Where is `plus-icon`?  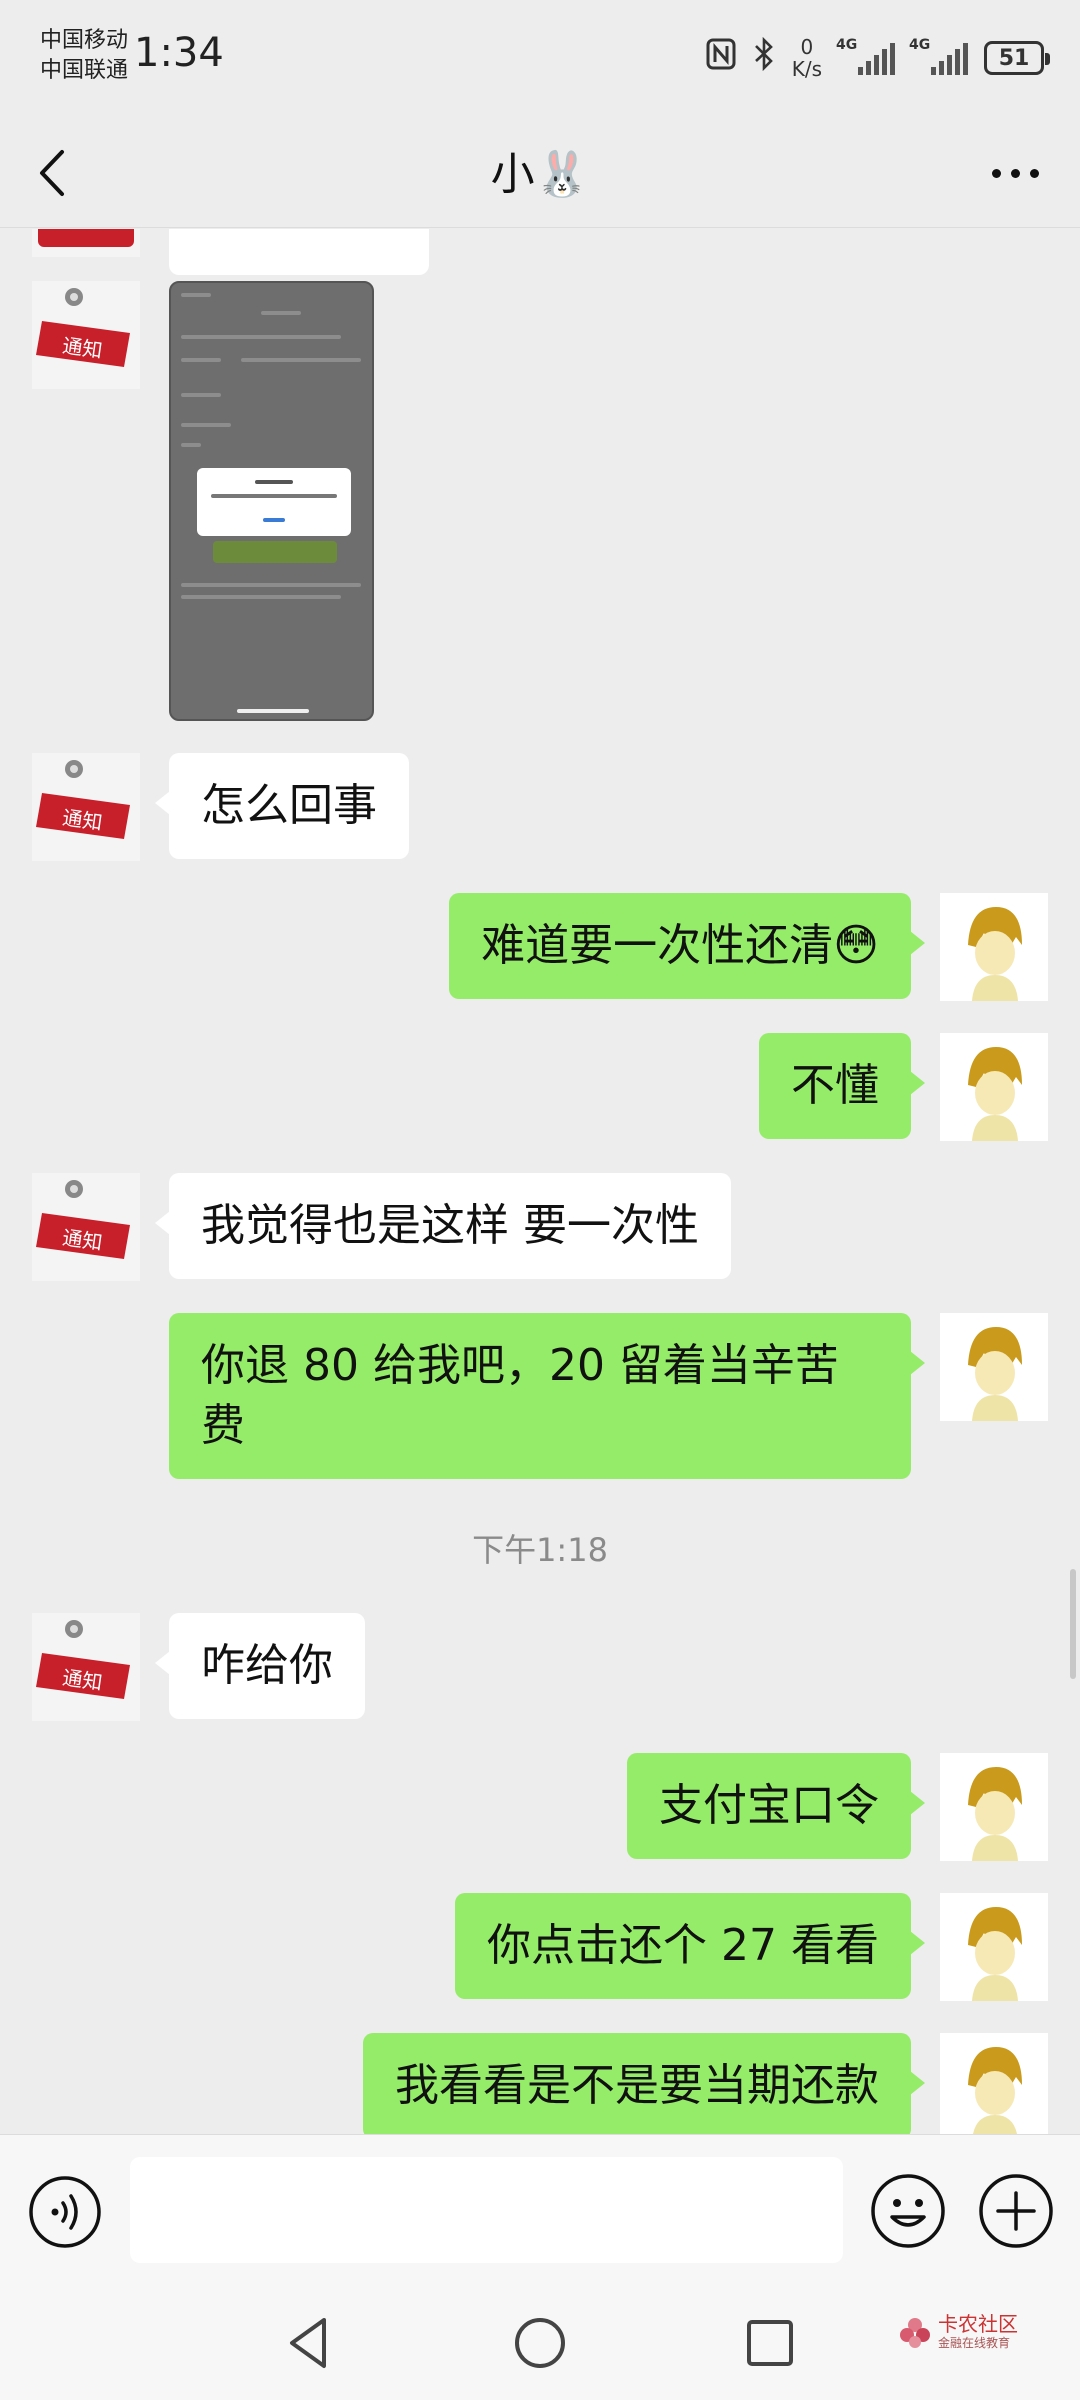 plus-icon is located at coordinates (1016, 2211).